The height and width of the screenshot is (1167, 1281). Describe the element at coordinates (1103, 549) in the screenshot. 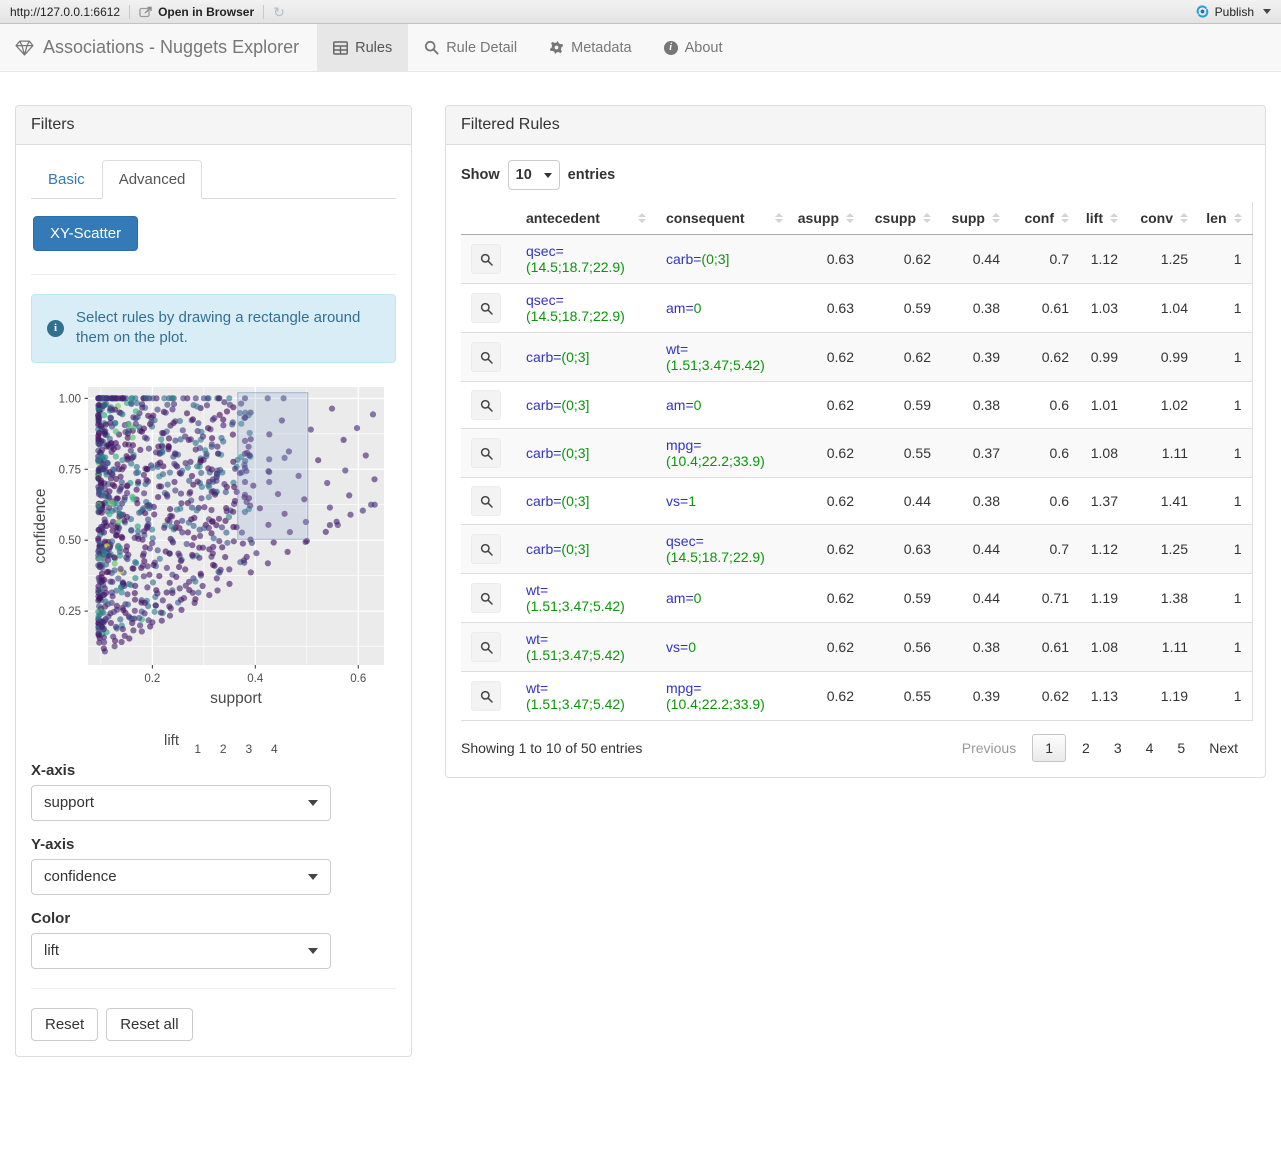

I see `lift-cell: 1.12` at that location.